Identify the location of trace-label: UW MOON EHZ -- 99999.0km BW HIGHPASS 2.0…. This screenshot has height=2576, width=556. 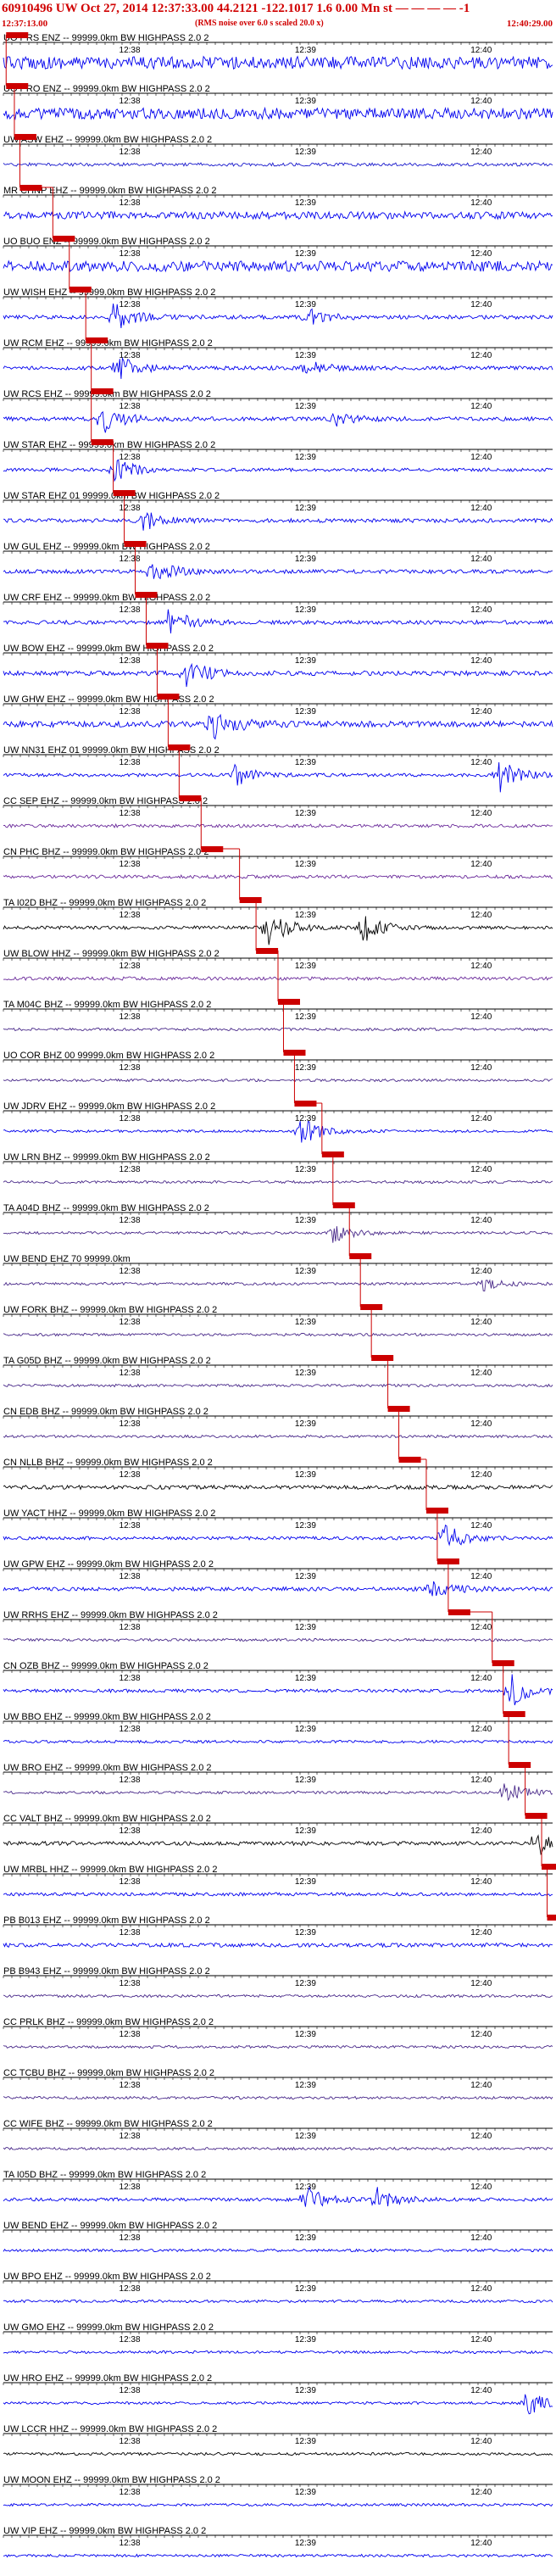
(111, 2480).